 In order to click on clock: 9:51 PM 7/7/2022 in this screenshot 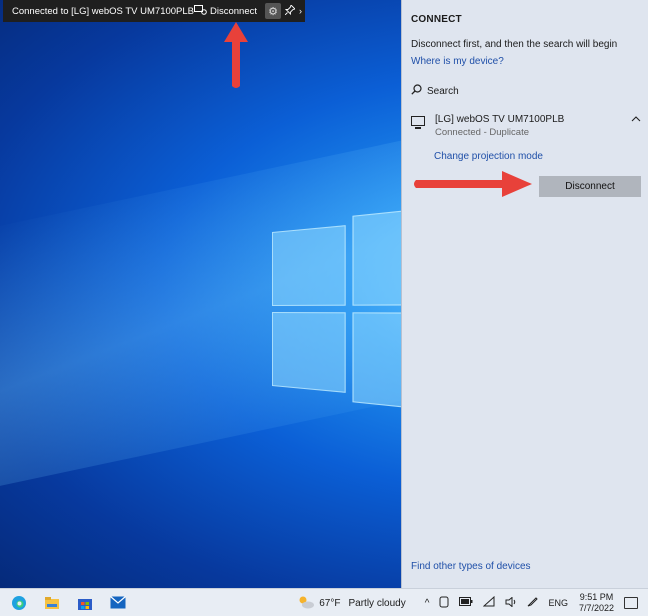, I will do `click(596, 603)`.